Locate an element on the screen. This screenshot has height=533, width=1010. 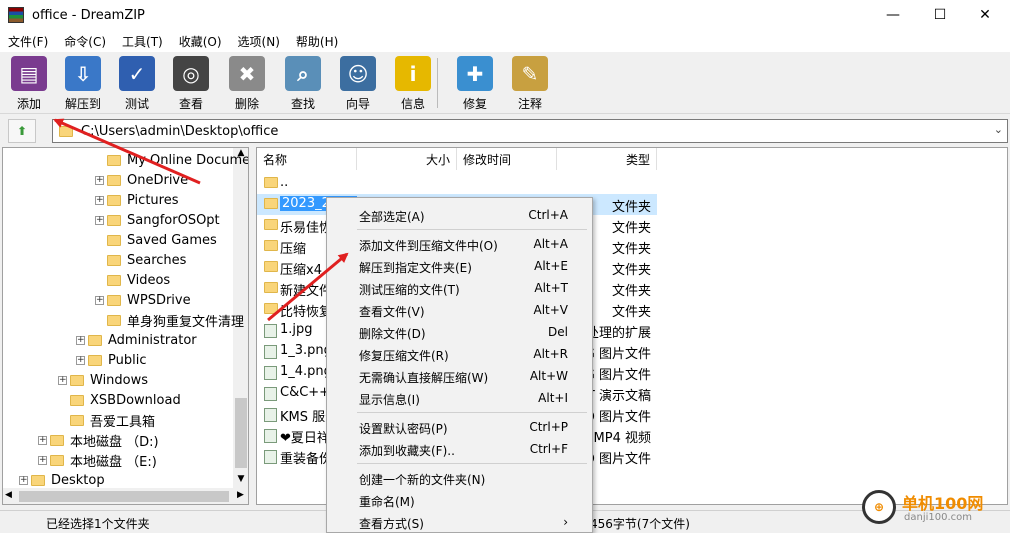
tree-horizontal-scrollbar: ◀ ▶ is located at coordinates (125, 496).